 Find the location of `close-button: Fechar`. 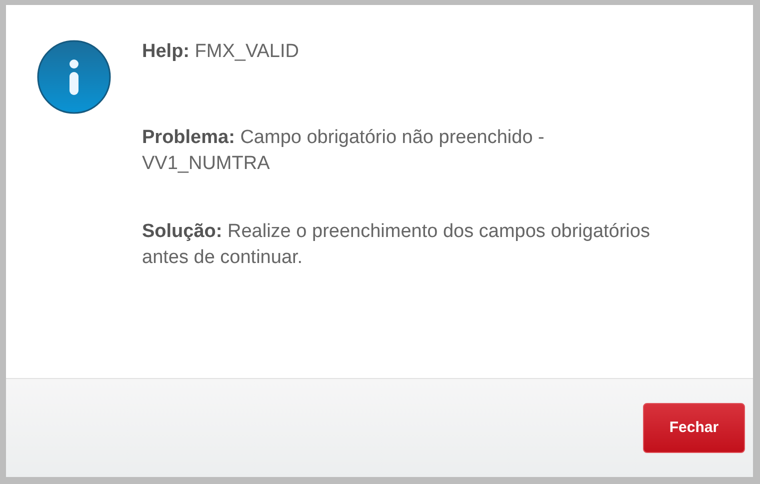

close-button: Fechar is located at coordinates (694, 427).